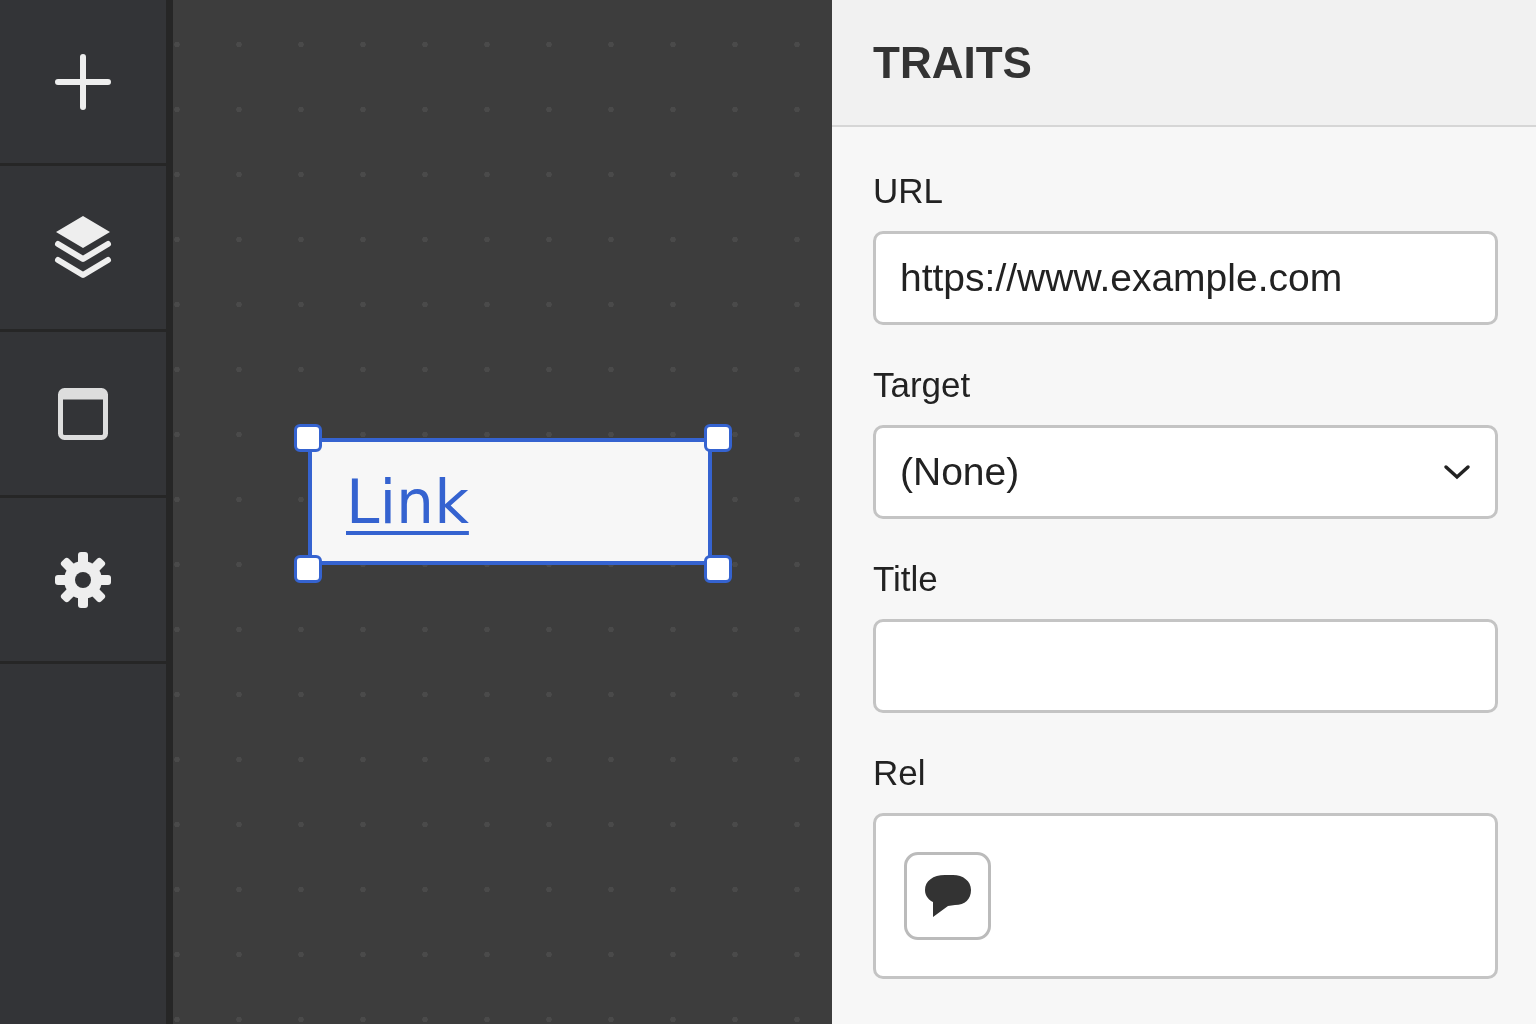  What do you see at coordinates (922, 385) in the screenshot?
I see `field-label: Target` at bounding box center [922, 385].